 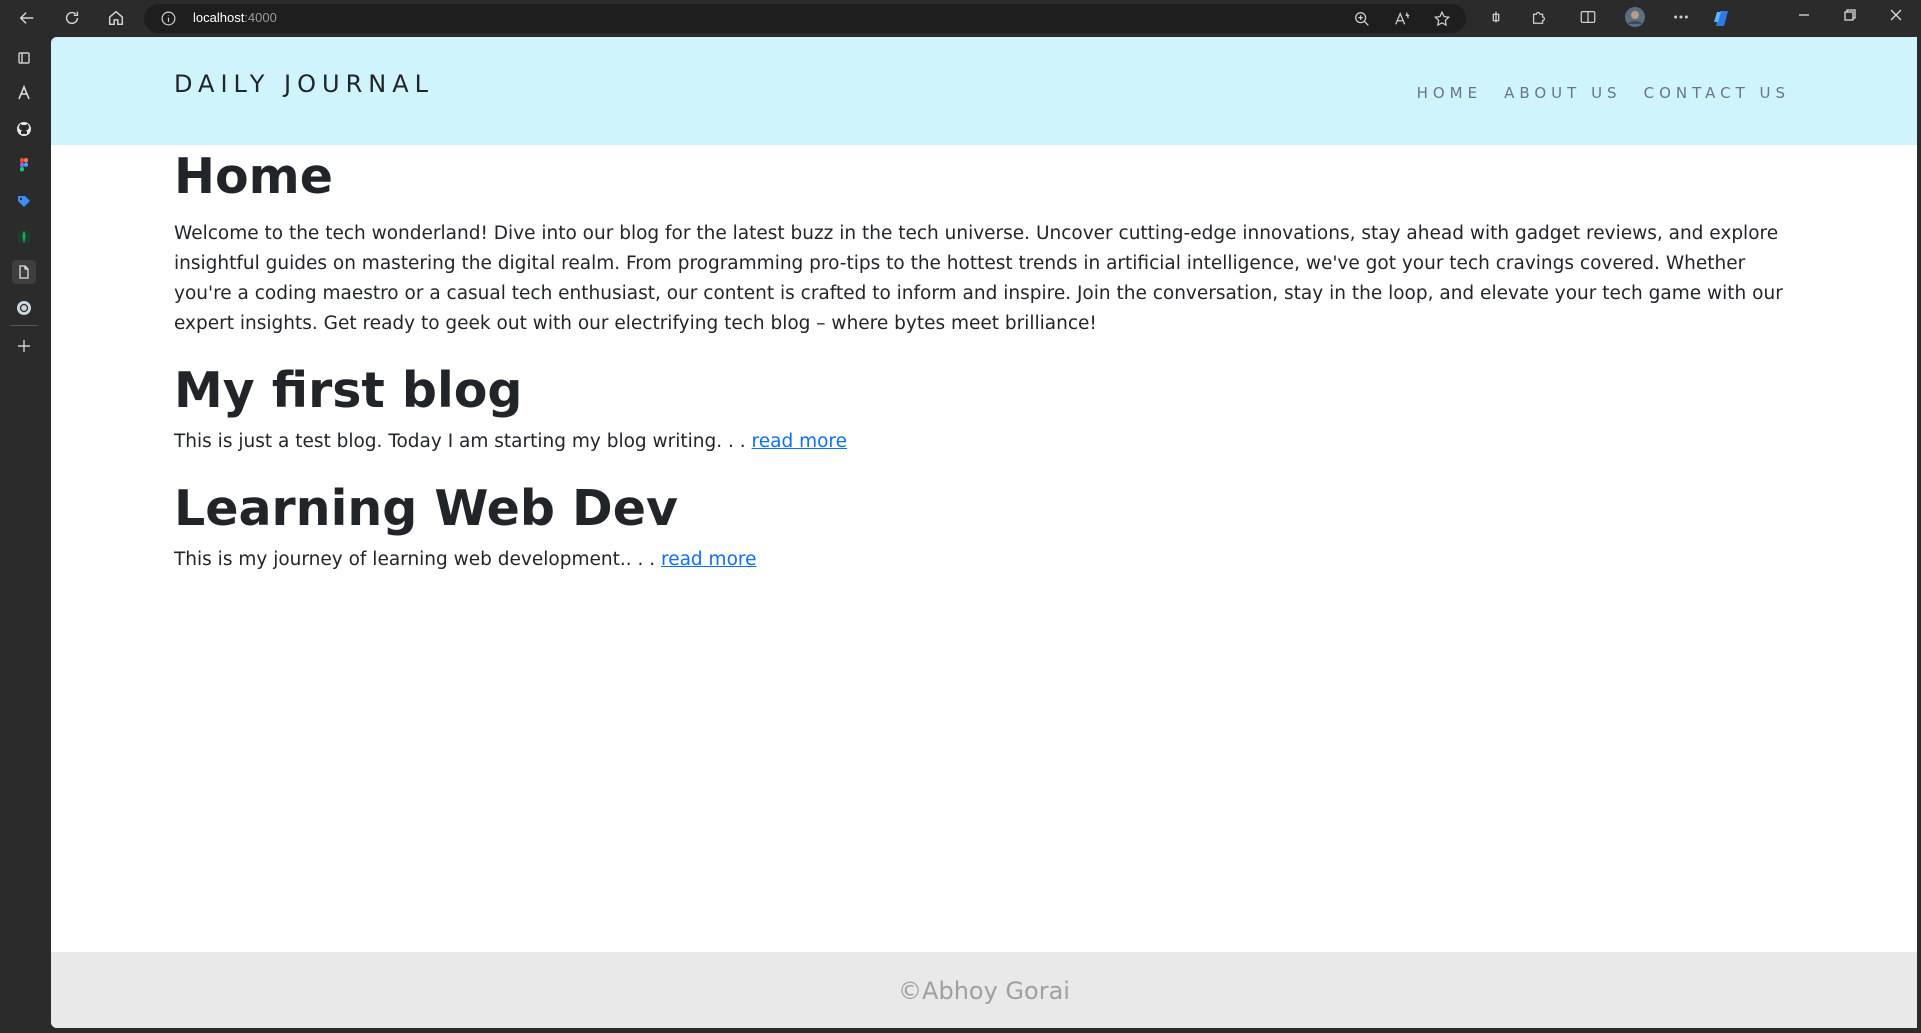 What do you see at coordinates (1588, 17) in the screenshot?
I see `split-screen-icon` at bounding box center [1588, 17].